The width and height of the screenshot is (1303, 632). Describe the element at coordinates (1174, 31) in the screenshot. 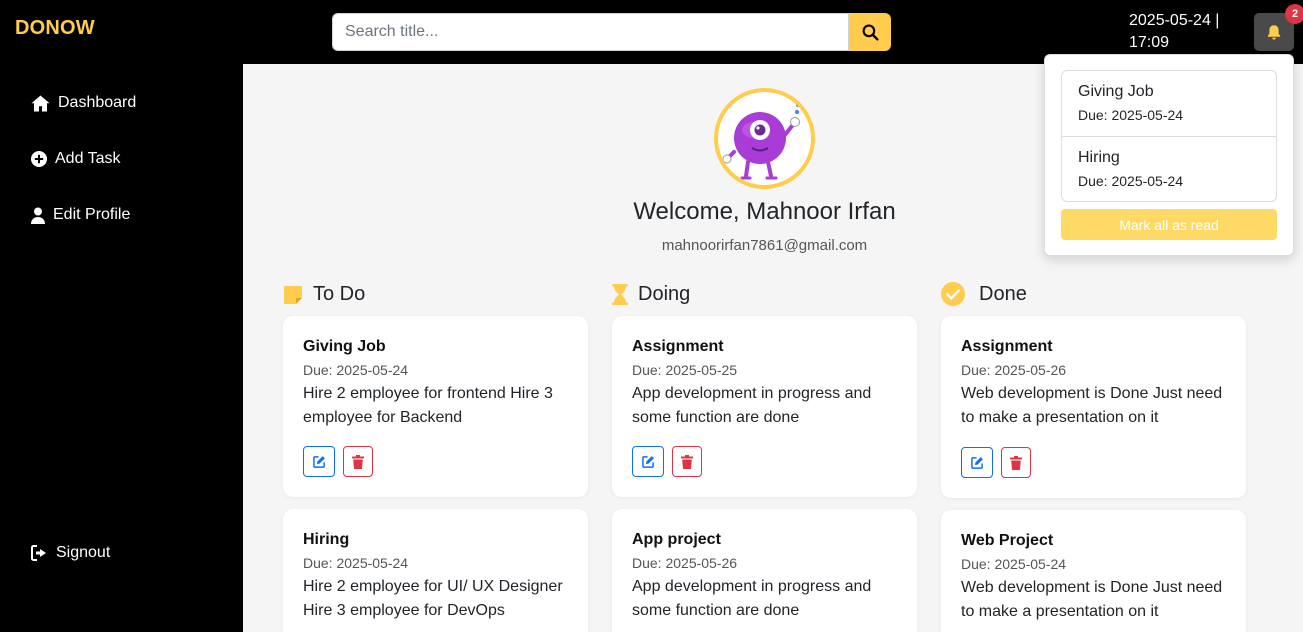

I see `current-datetime: 2025-05-24 | 17:09` at that location.